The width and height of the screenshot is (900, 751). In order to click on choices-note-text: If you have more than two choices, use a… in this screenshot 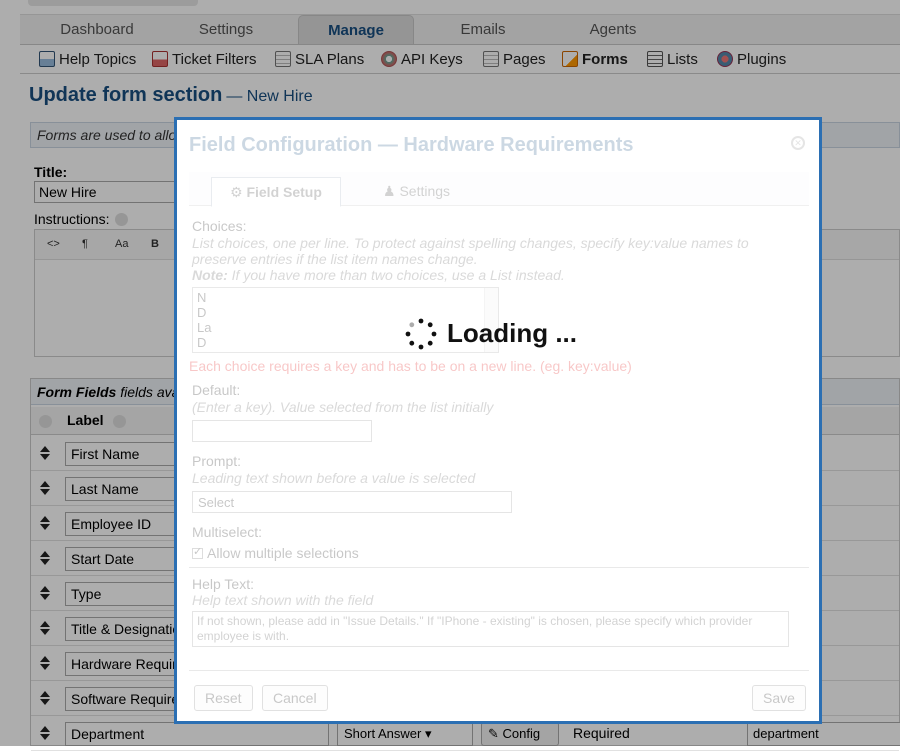, I will do `click(396, 275)`.